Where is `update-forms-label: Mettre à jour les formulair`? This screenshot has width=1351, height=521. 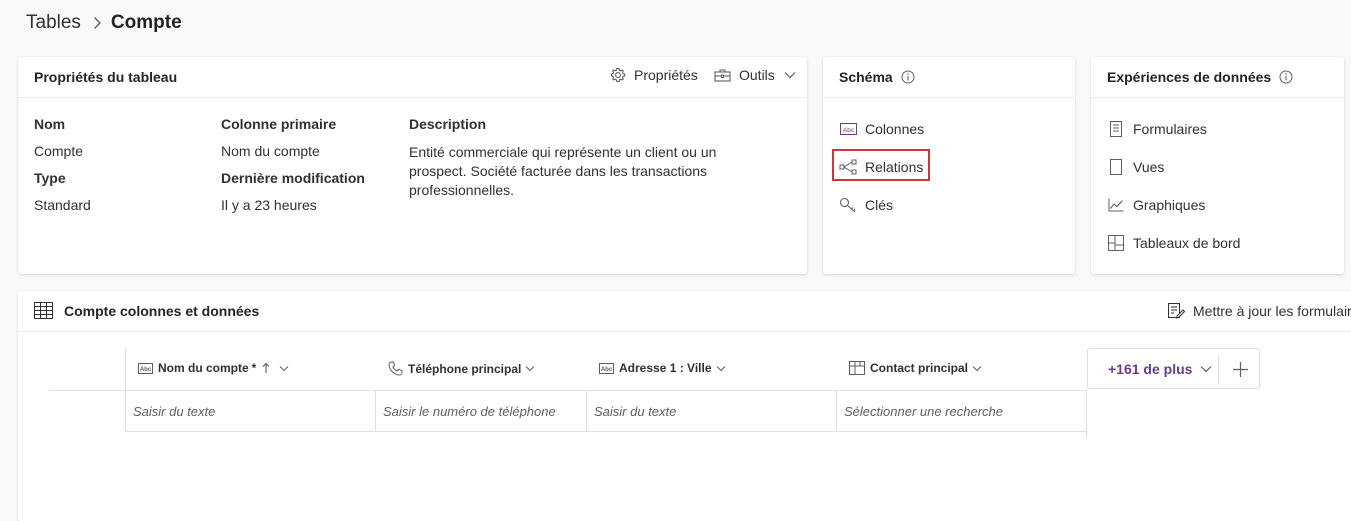
update-forms-label: Mettre à jour les formulair is located at coordinates (1272, 311).